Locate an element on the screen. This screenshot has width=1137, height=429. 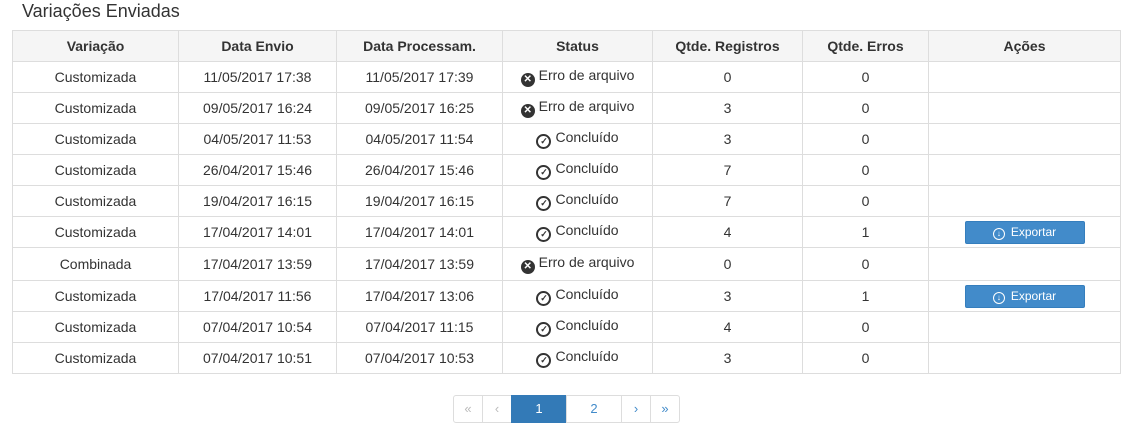
column-header-data-envio: Data Envio is located at coordinates (257, 46).